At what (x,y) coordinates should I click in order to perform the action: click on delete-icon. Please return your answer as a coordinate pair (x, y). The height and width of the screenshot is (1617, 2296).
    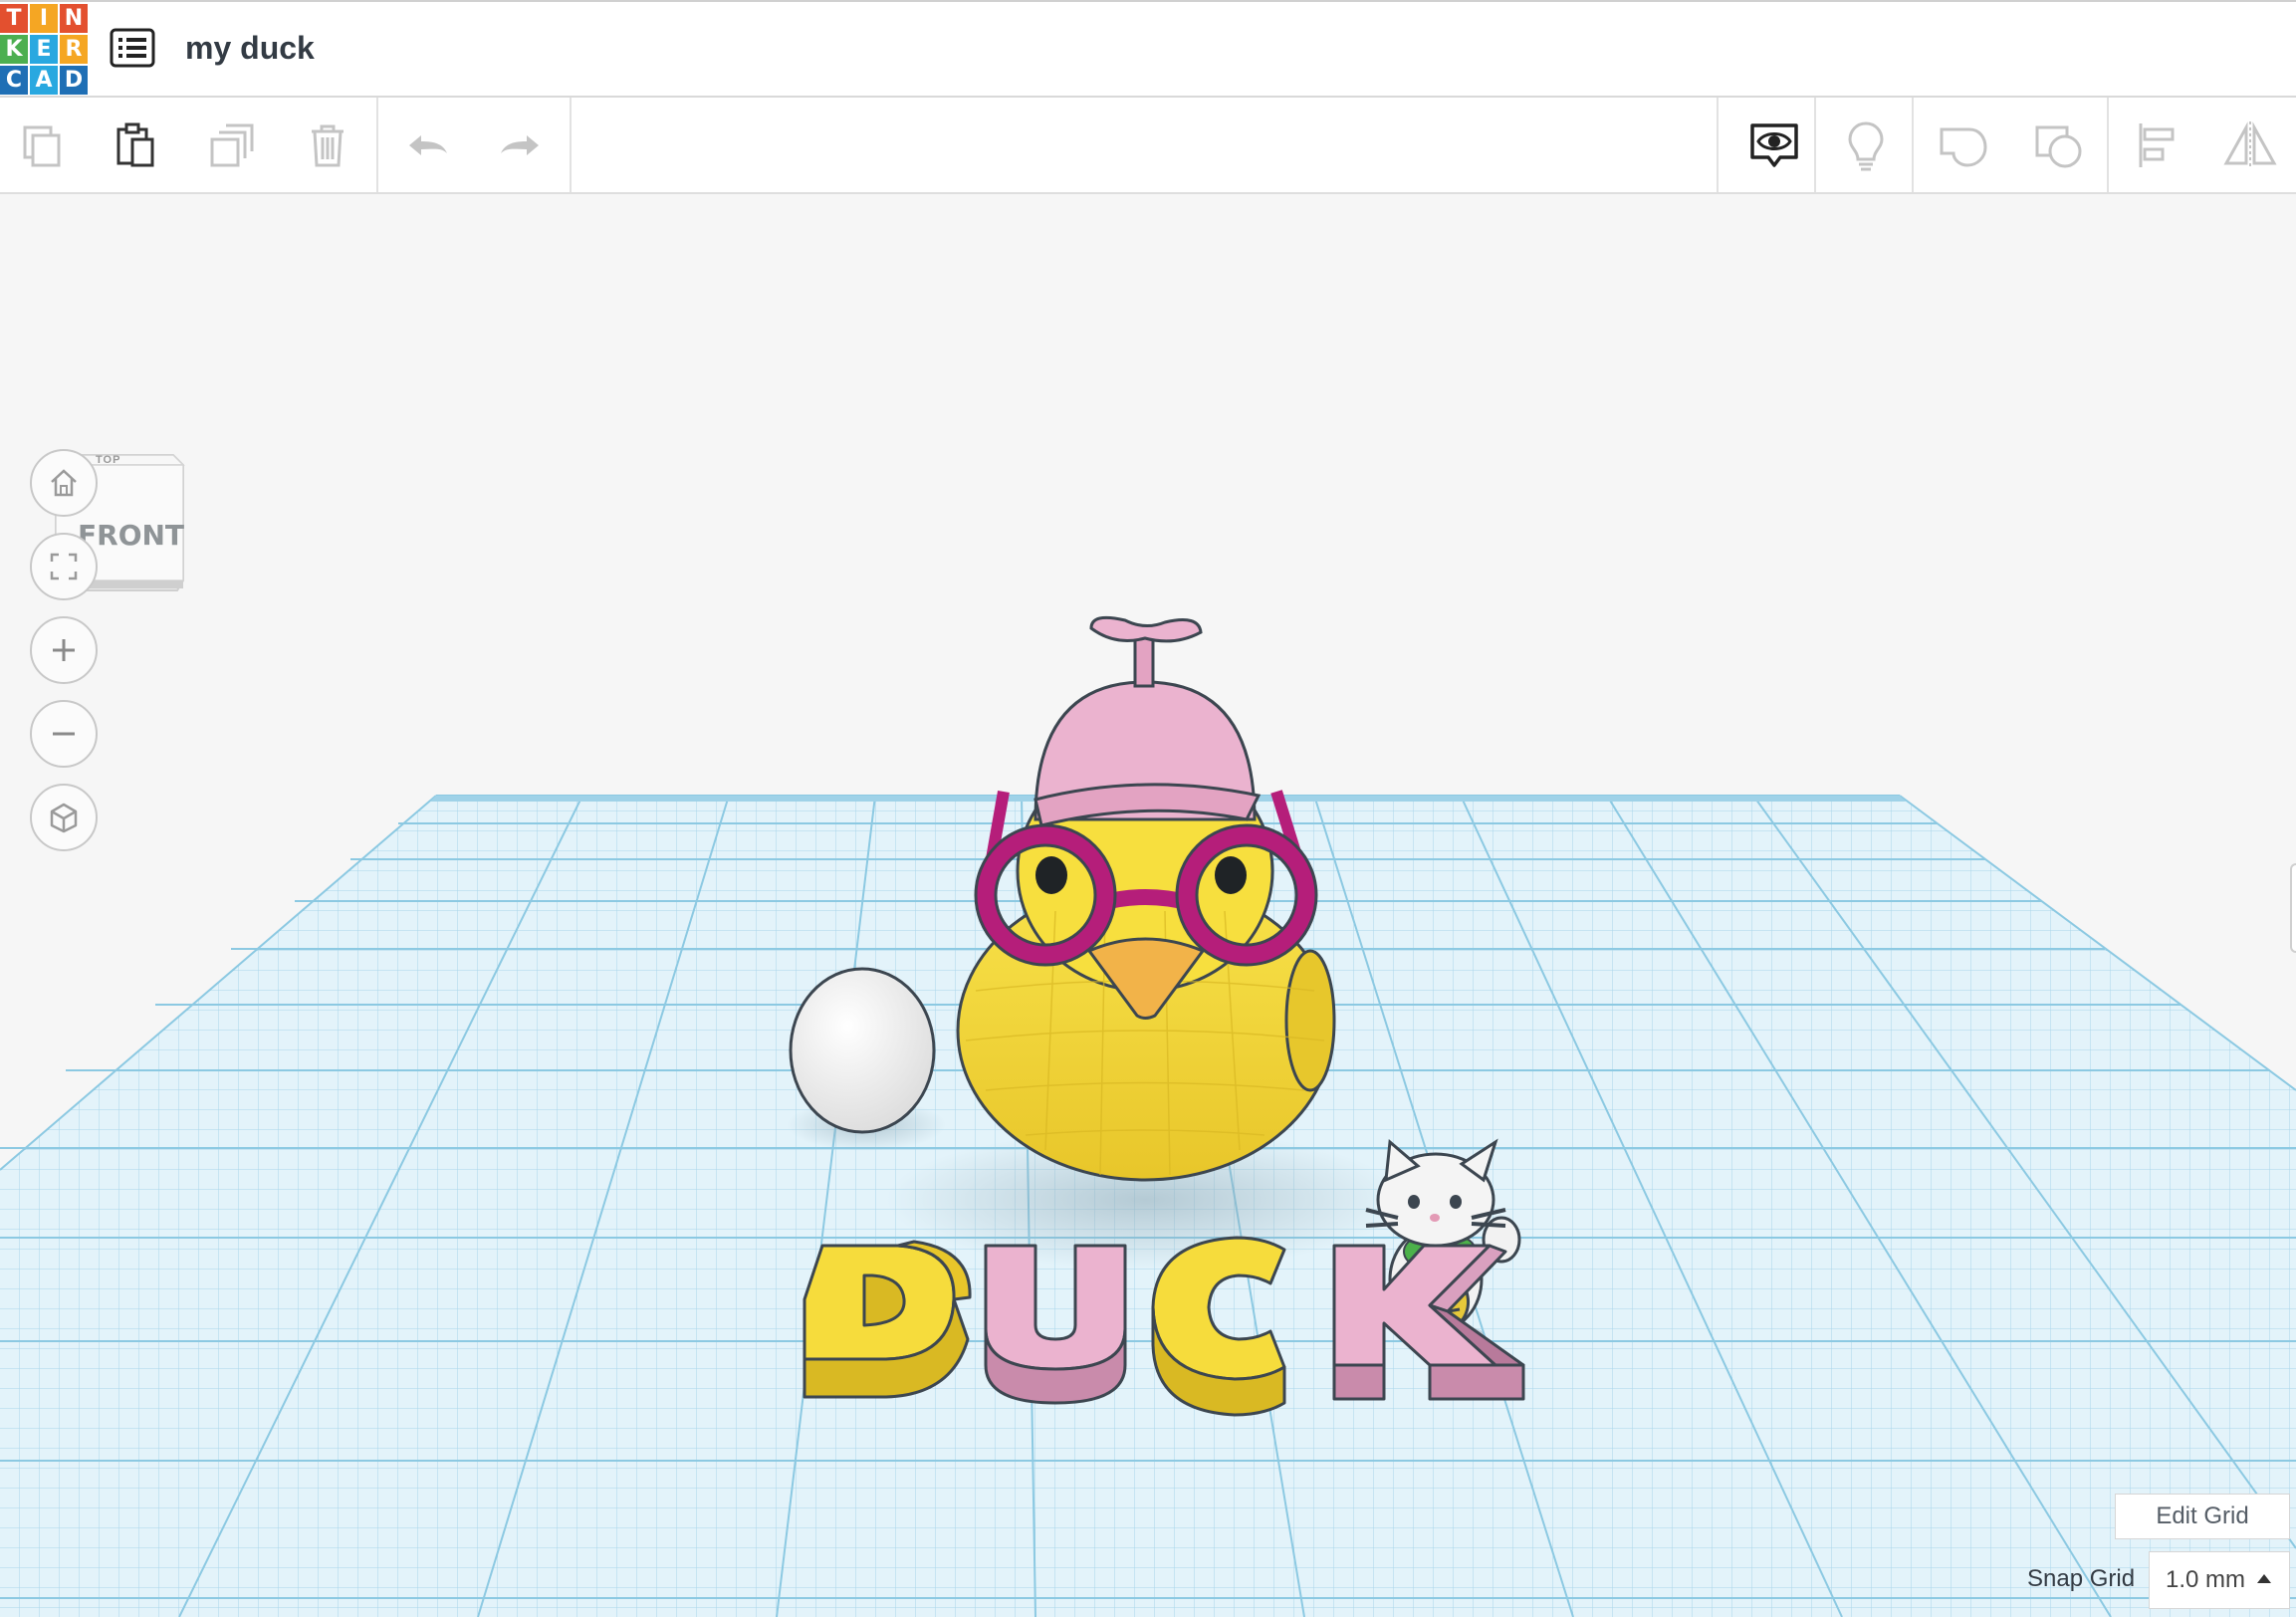
    Looking at the image, I should click on (328, 145).